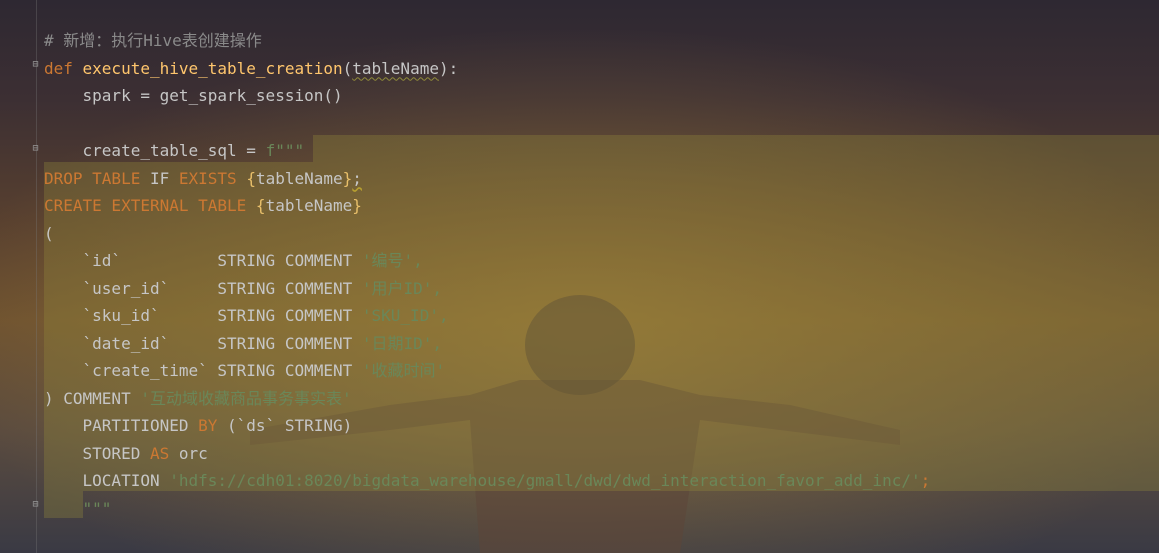 Image resolution: width=1159 pixels, height=553 pixels. Describe the element at coordinates (150, 205) in the screenshot. I see `code-token: CREATE EXTERNAL TABLE` at that location.